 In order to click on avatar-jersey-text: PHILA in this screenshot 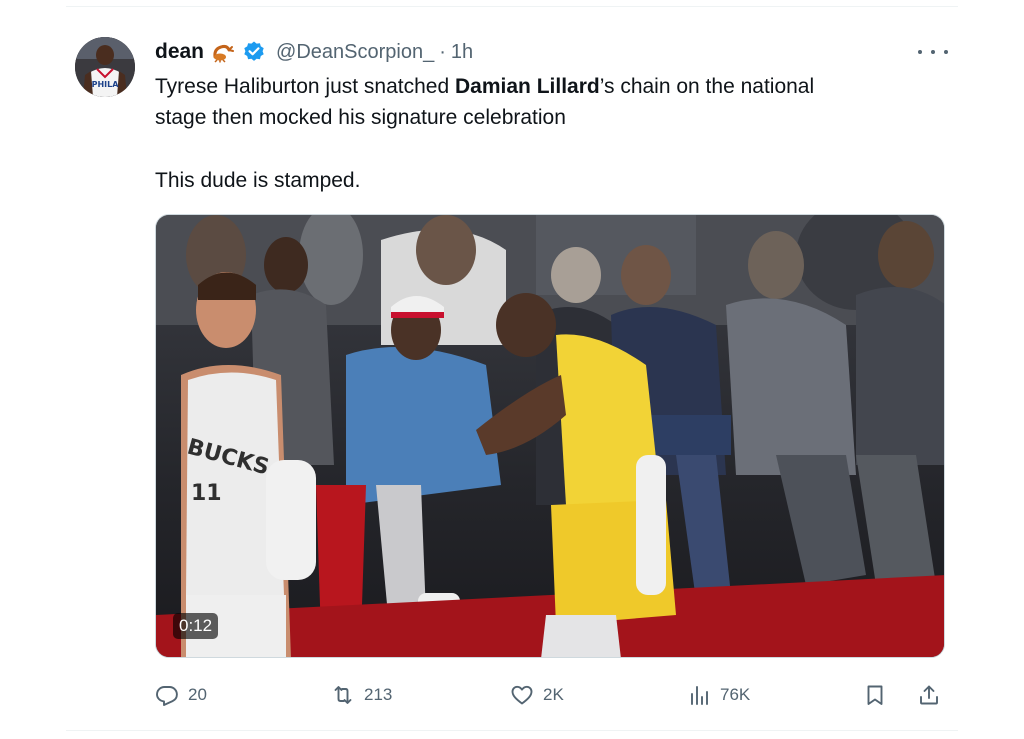, I will do `click(106, 84)`.